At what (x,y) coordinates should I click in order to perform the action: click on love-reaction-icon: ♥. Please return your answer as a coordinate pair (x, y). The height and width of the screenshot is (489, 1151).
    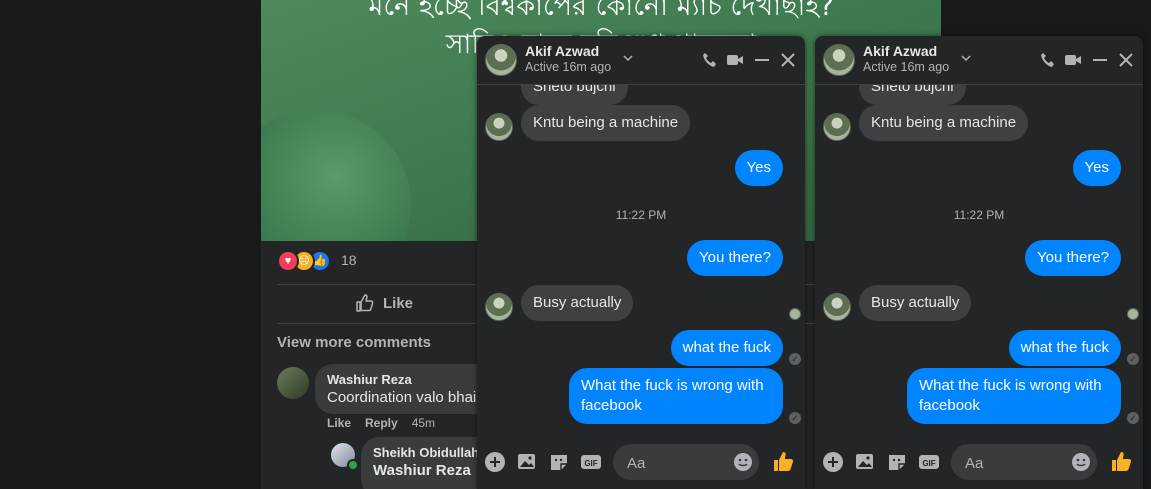
    Looking at the image, I should click on (288, 261).